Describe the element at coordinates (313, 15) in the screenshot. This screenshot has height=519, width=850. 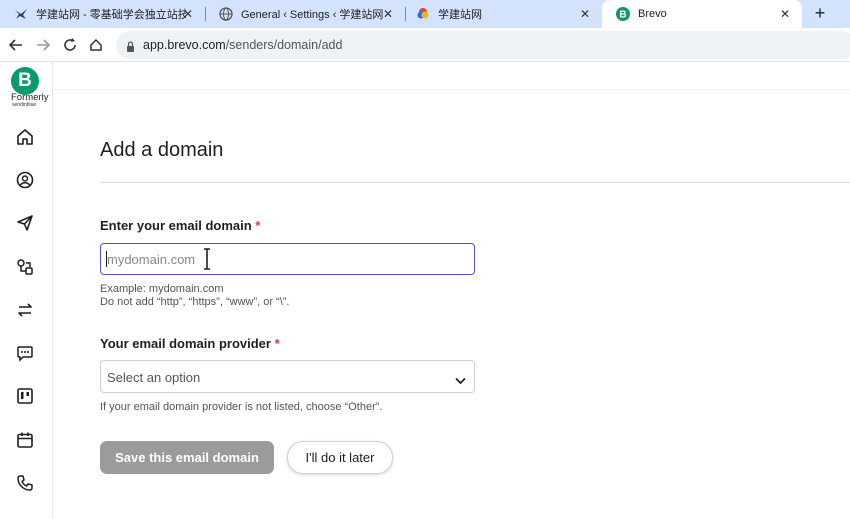
I see `tab-title: General ‹ Settings ‹ 学建站网 — W` at that location.